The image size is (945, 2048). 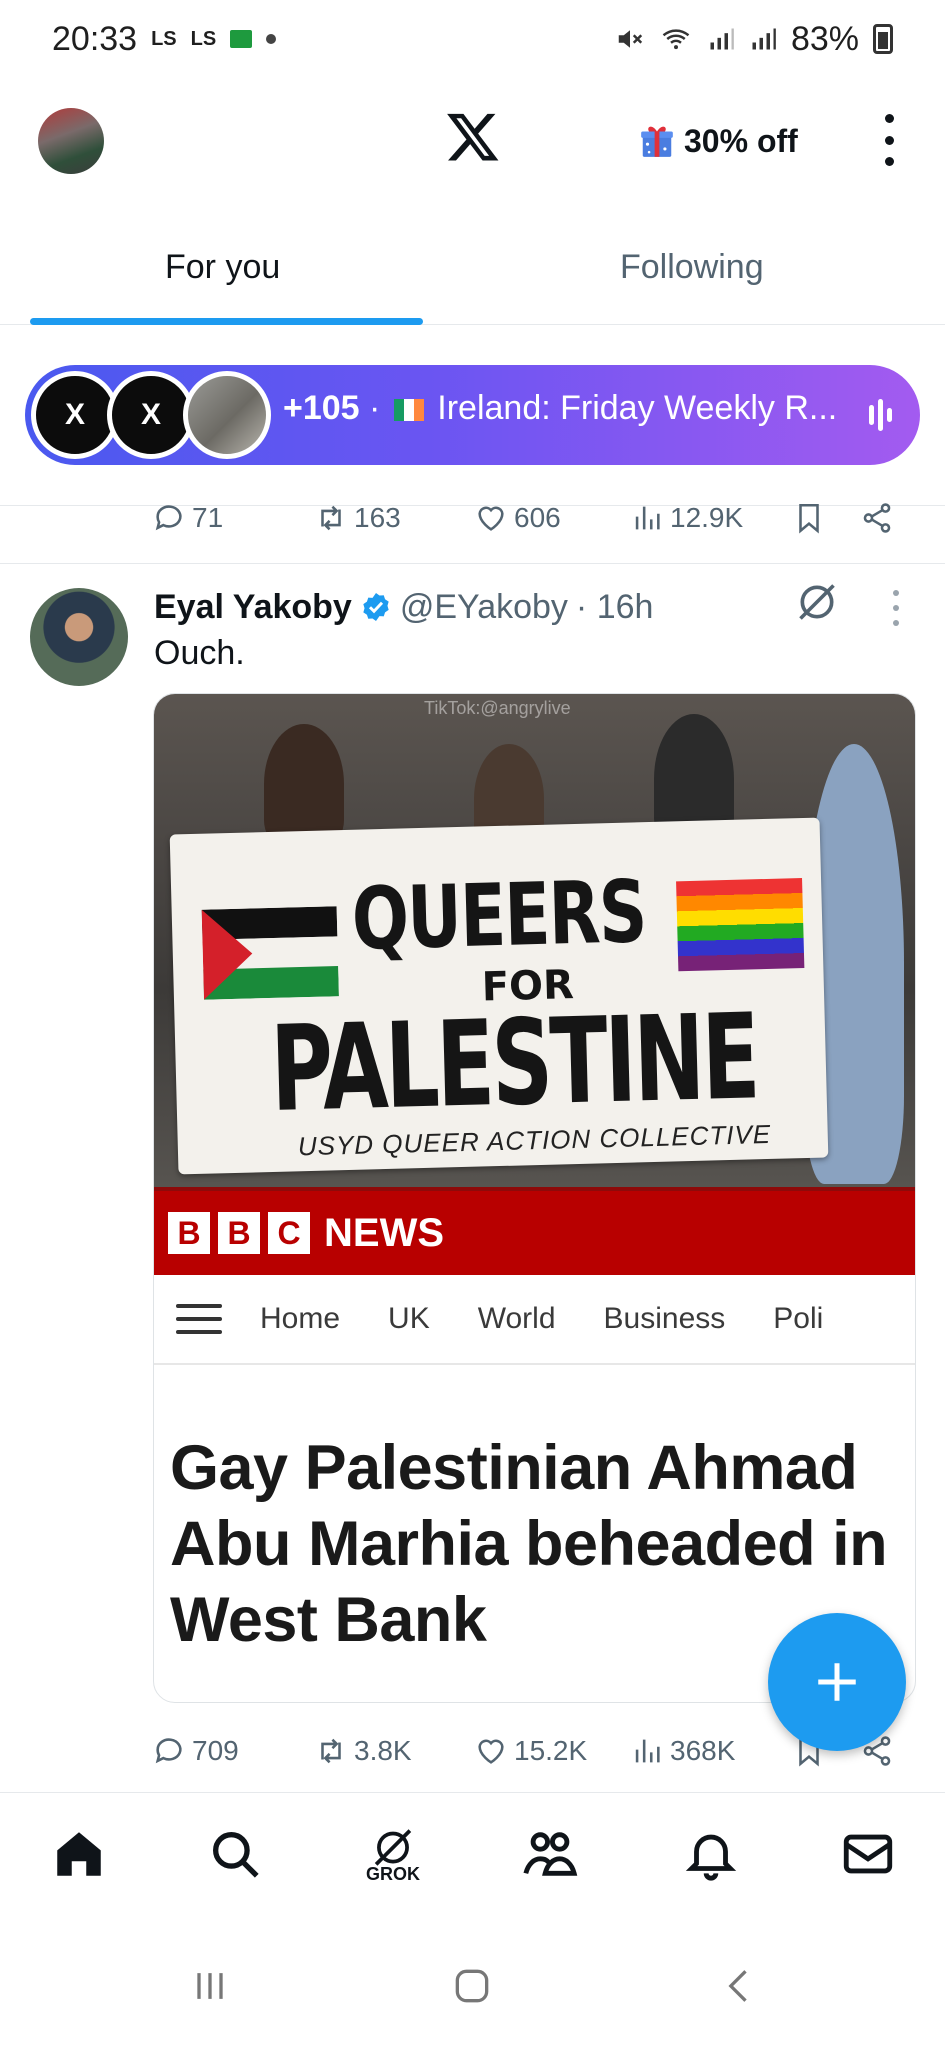 I want to click on prev-tweet-actions: 71 163 606 12.9K, so click(x=522, y=519).